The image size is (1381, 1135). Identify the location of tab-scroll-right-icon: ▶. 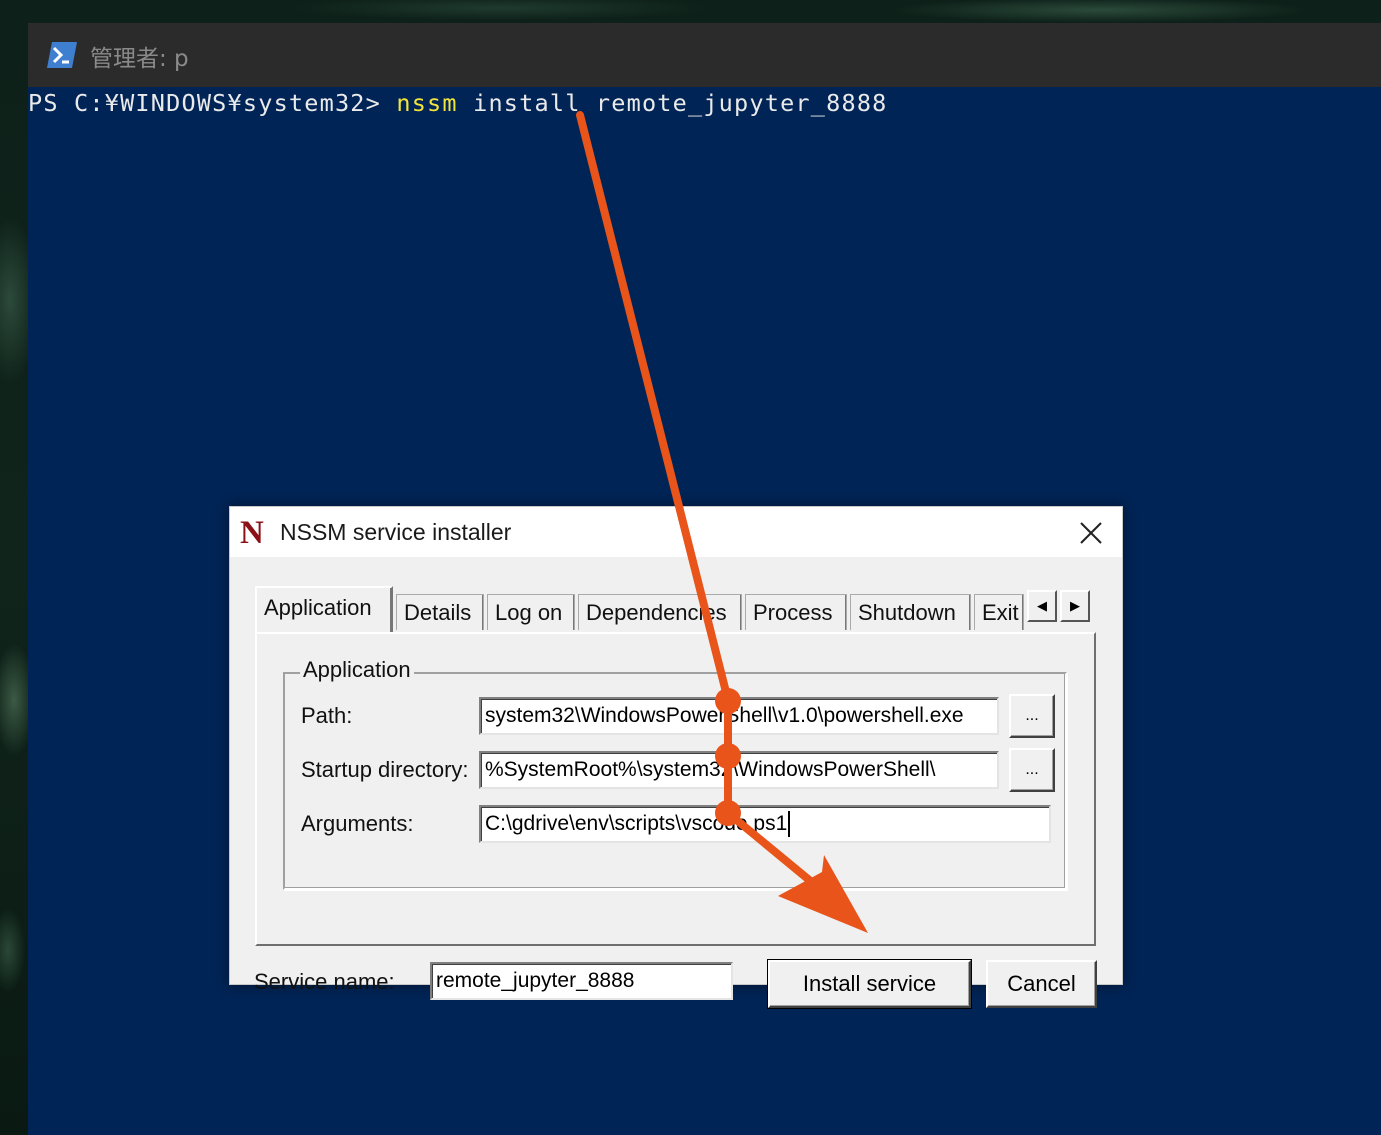
(1075, 606).